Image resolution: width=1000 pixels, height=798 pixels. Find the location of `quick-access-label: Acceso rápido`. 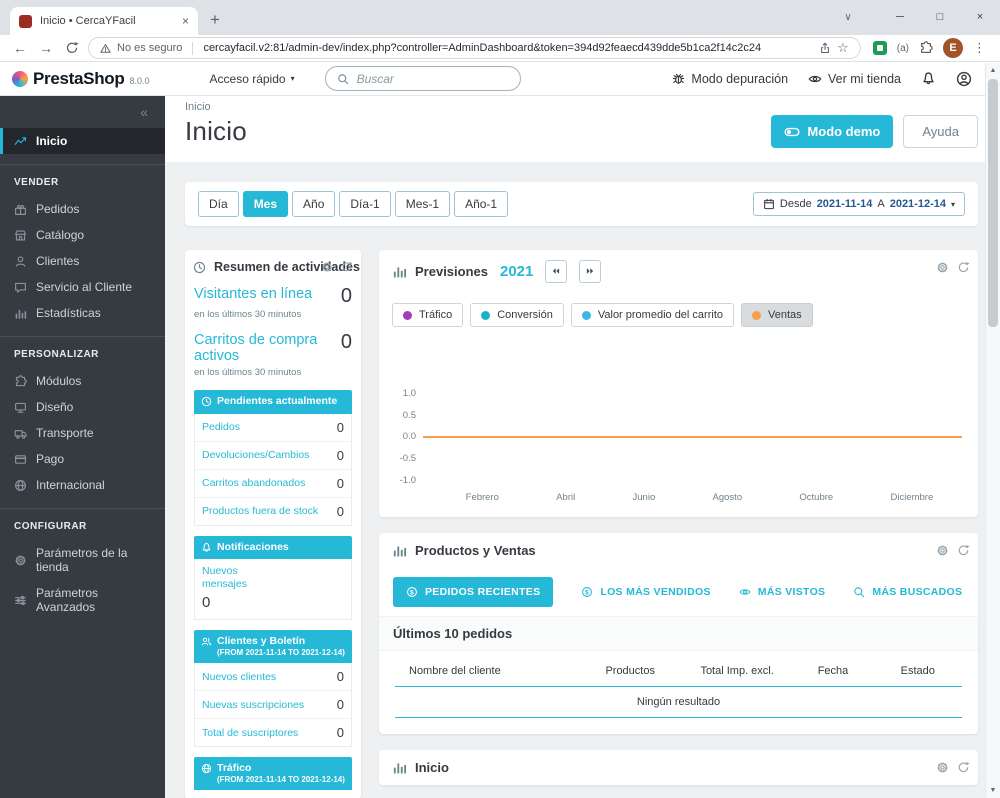

quick-access-label: Acceso rápido is located at coordinates (247, 78).